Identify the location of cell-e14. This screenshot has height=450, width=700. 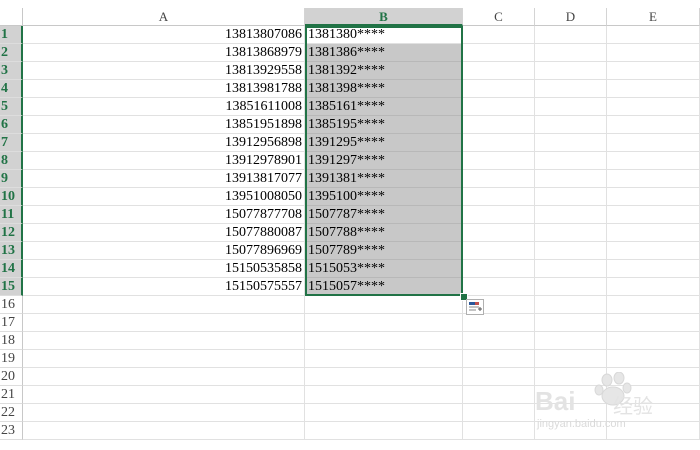
(653, 269).